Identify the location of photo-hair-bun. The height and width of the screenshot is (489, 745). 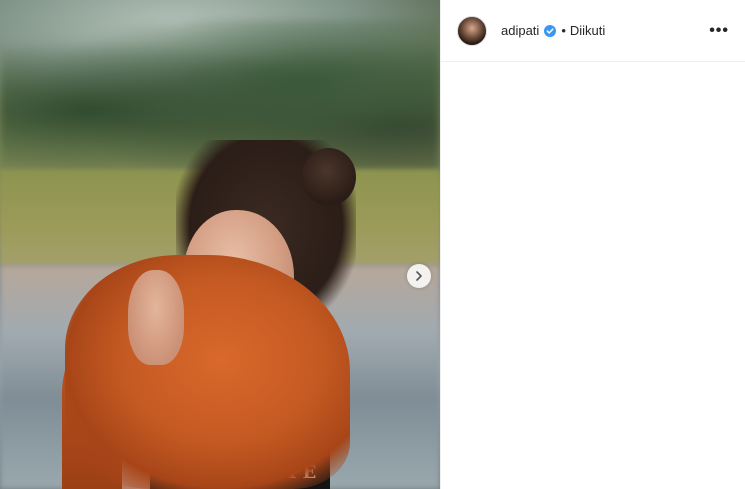
(329, 177).